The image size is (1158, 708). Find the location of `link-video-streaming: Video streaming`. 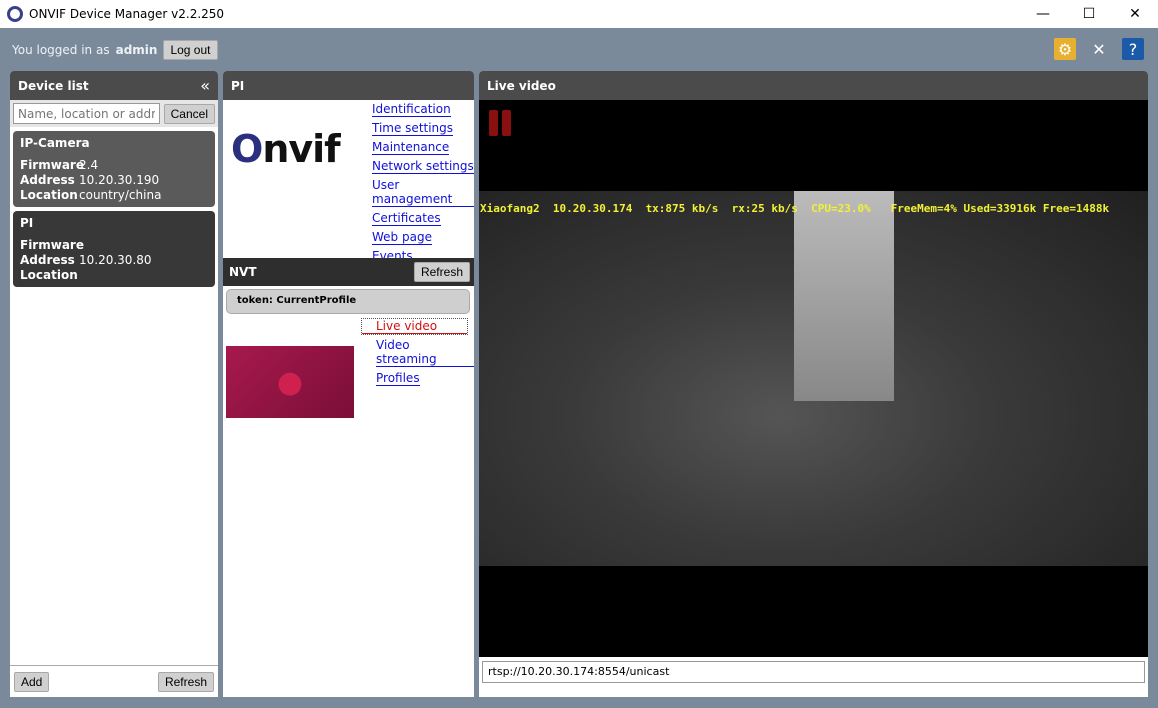

link-video-streaming: Video streaming is located at coordinates (425, 352).